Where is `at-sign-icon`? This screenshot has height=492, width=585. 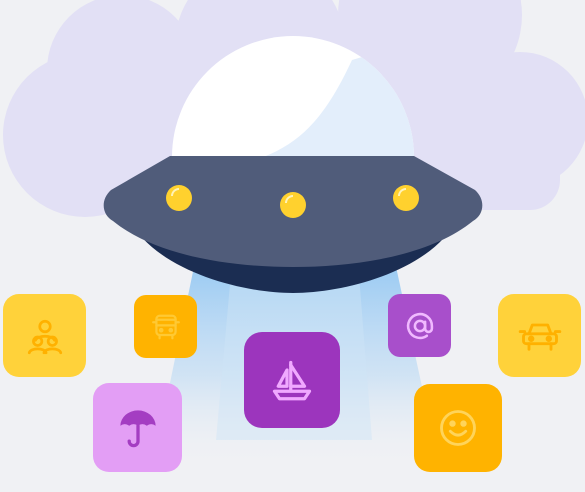
at-sign-icon is located at coordinates (419, 325).